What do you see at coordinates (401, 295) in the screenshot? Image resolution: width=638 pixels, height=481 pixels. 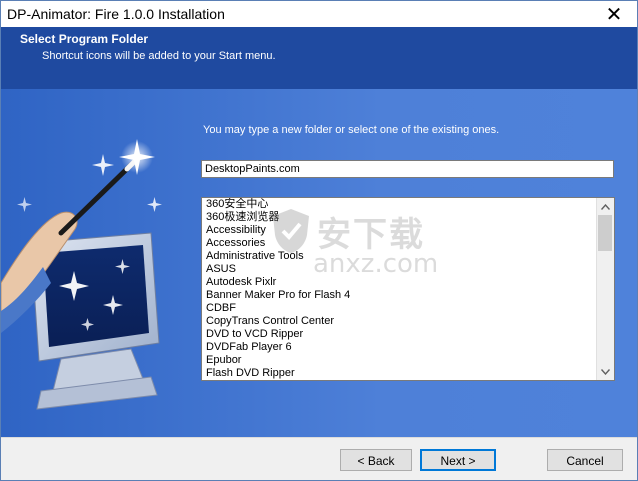 I see `folder-list-item: Banner Maker Pro for Flash 4` at bounding box center [401, 295].